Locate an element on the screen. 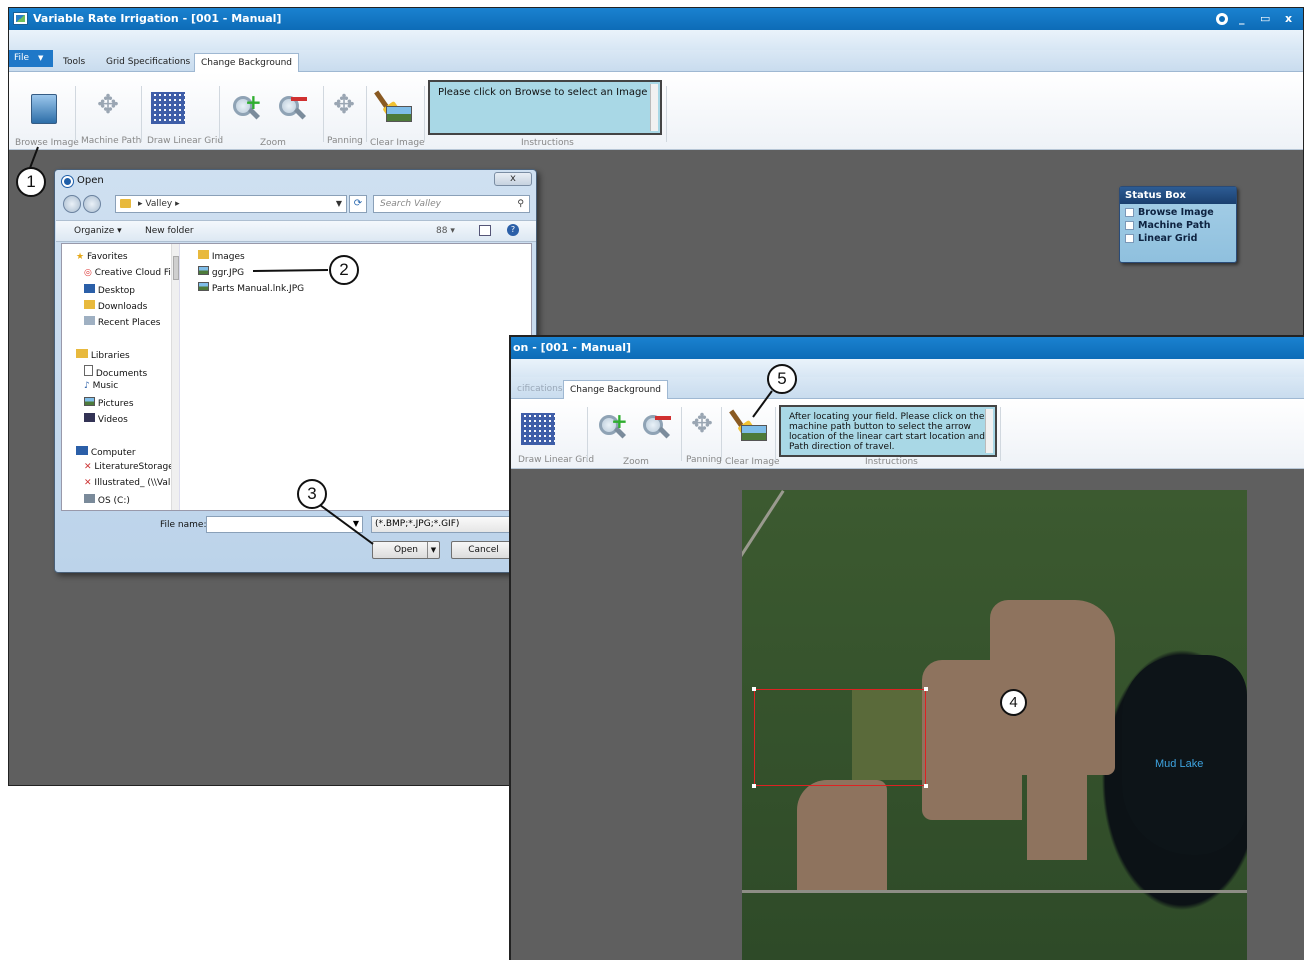  callout-1: 1 is located at coordinates (31, 182).